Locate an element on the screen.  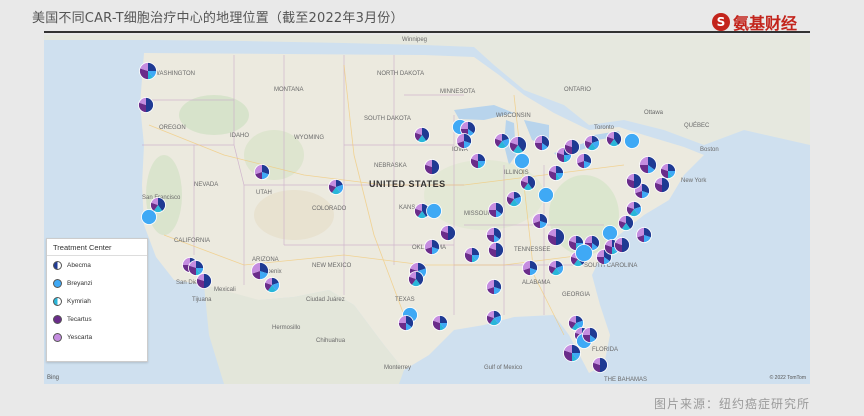
legend-label: Abecma is located at coordinates (79, 265).